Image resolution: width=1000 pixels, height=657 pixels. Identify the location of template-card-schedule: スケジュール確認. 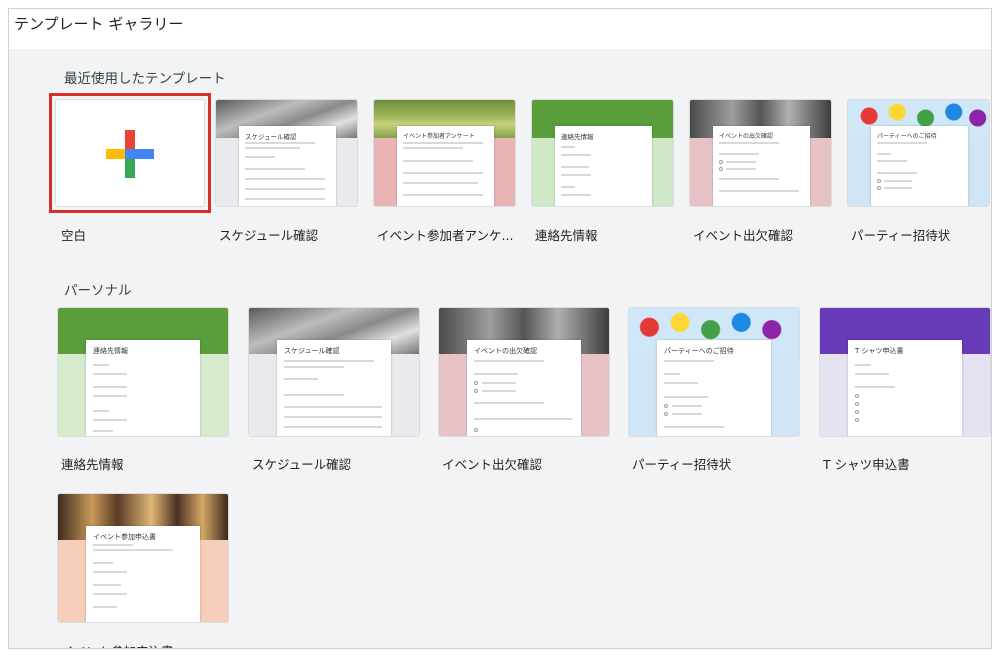
(286, 153).